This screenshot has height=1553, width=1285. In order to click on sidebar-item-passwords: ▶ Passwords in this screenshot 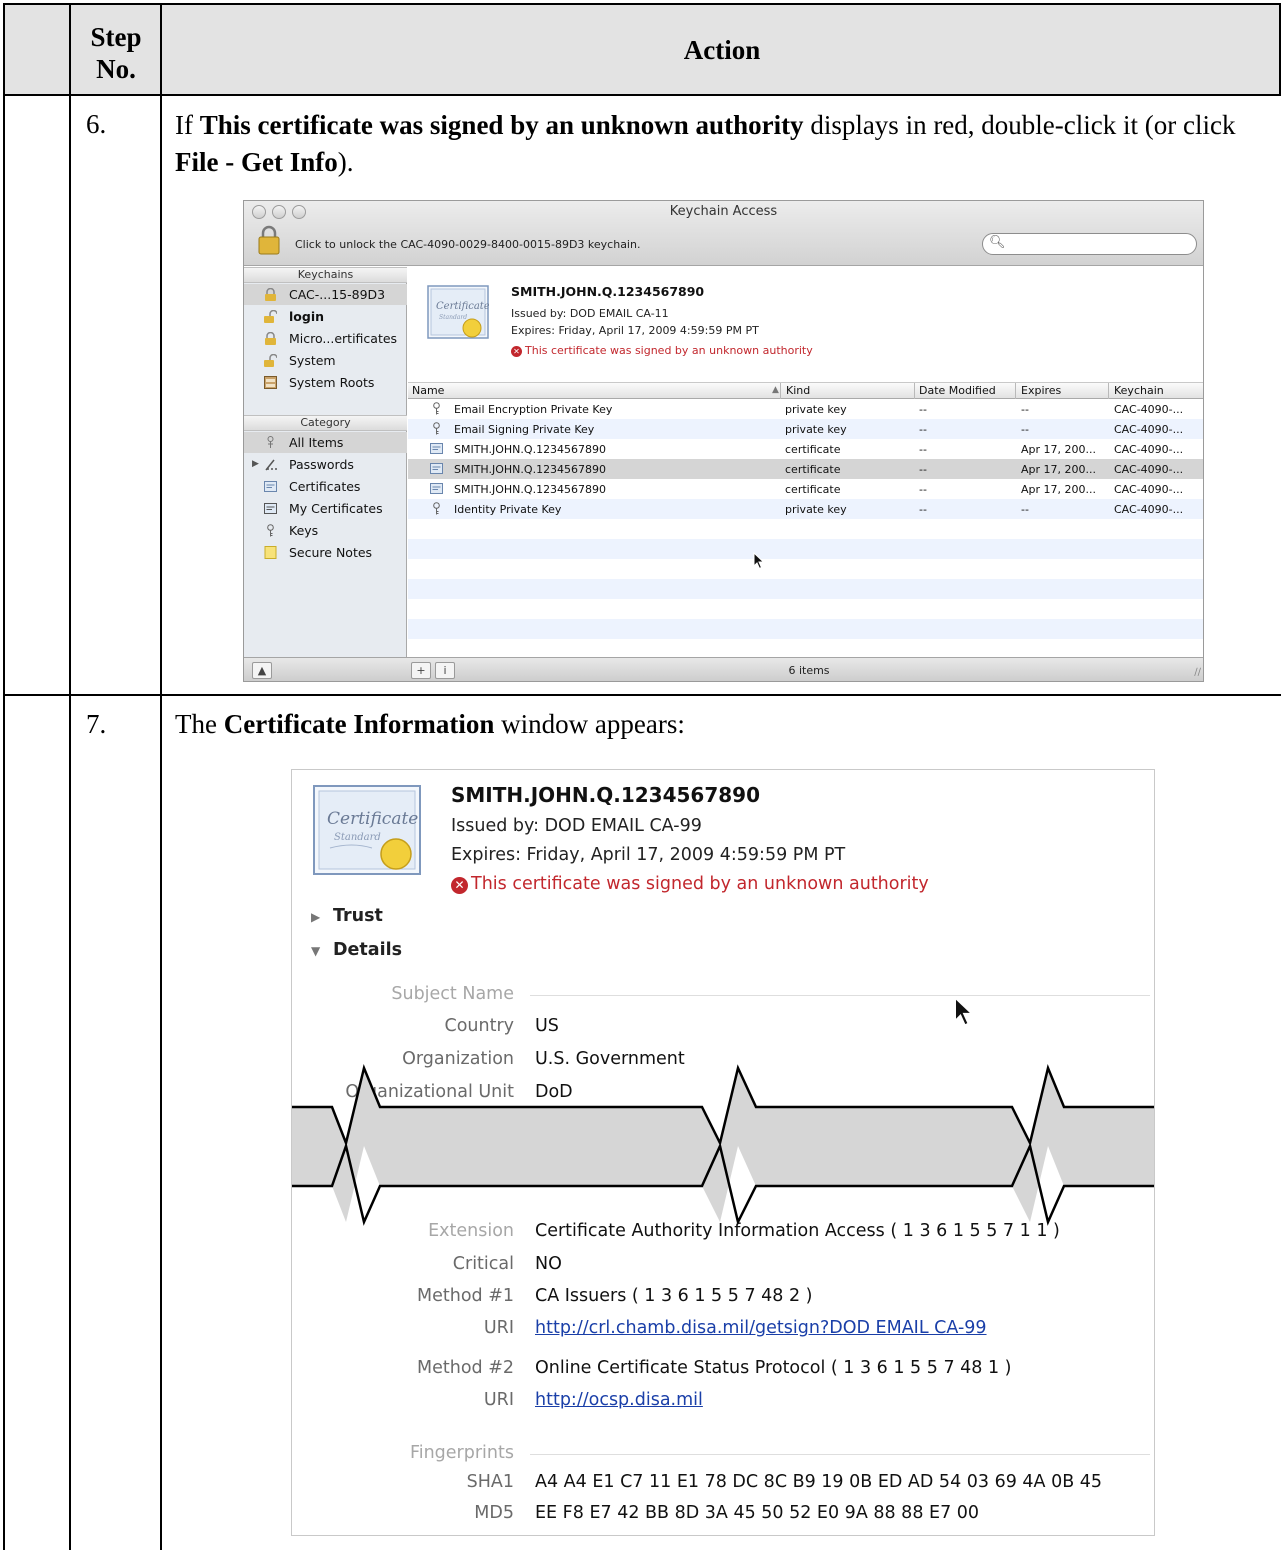, I will do `click(325, 464)`.